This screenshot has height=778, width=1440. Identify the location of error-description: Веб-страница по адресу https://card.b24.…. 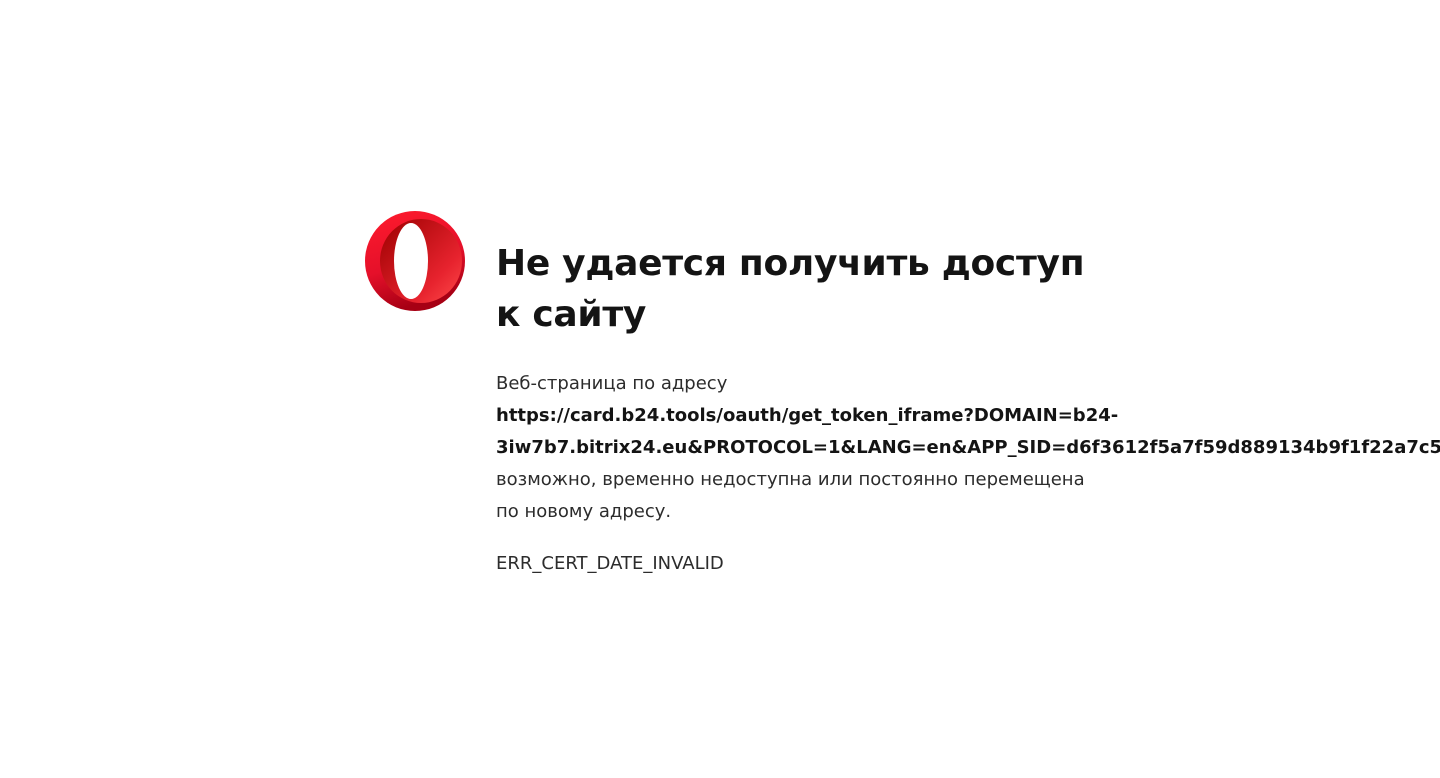
(968, 448).